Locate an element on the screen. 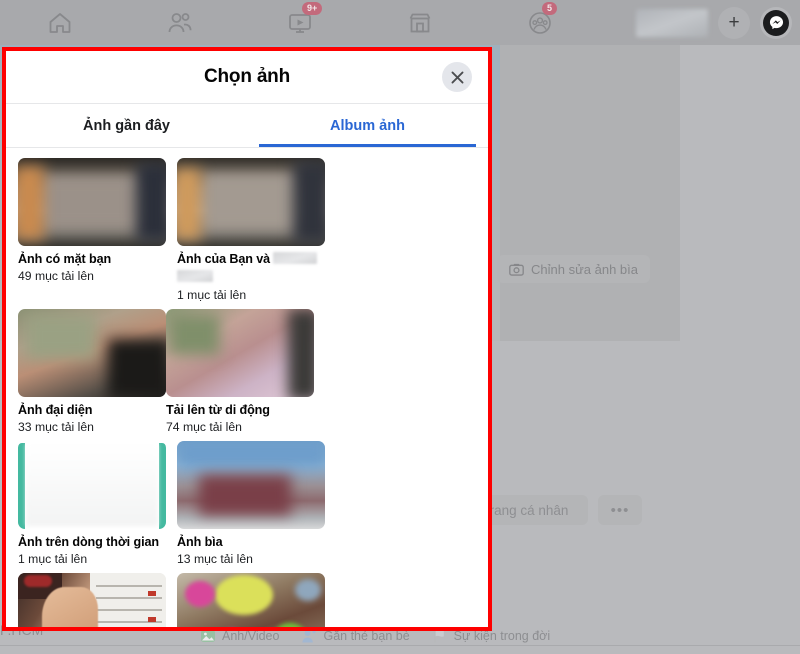 Image resolution: width=800 pixels, height=654 pixels. nav-badge-groups: 5 is located at coordinates (550, 8).